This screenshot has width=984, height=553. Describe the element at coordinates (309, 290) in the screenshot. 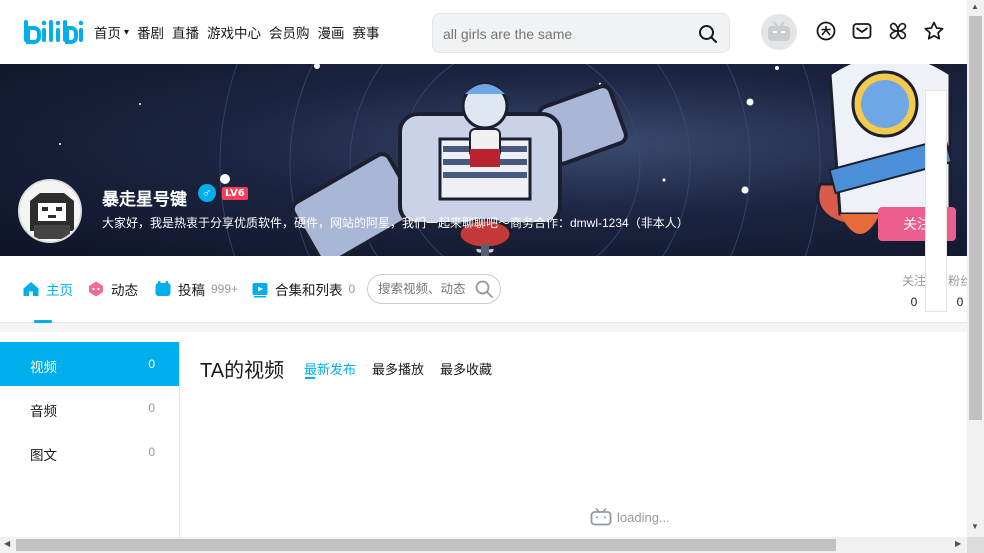

I see `tab-collections-label: 合集和列表` at that location.